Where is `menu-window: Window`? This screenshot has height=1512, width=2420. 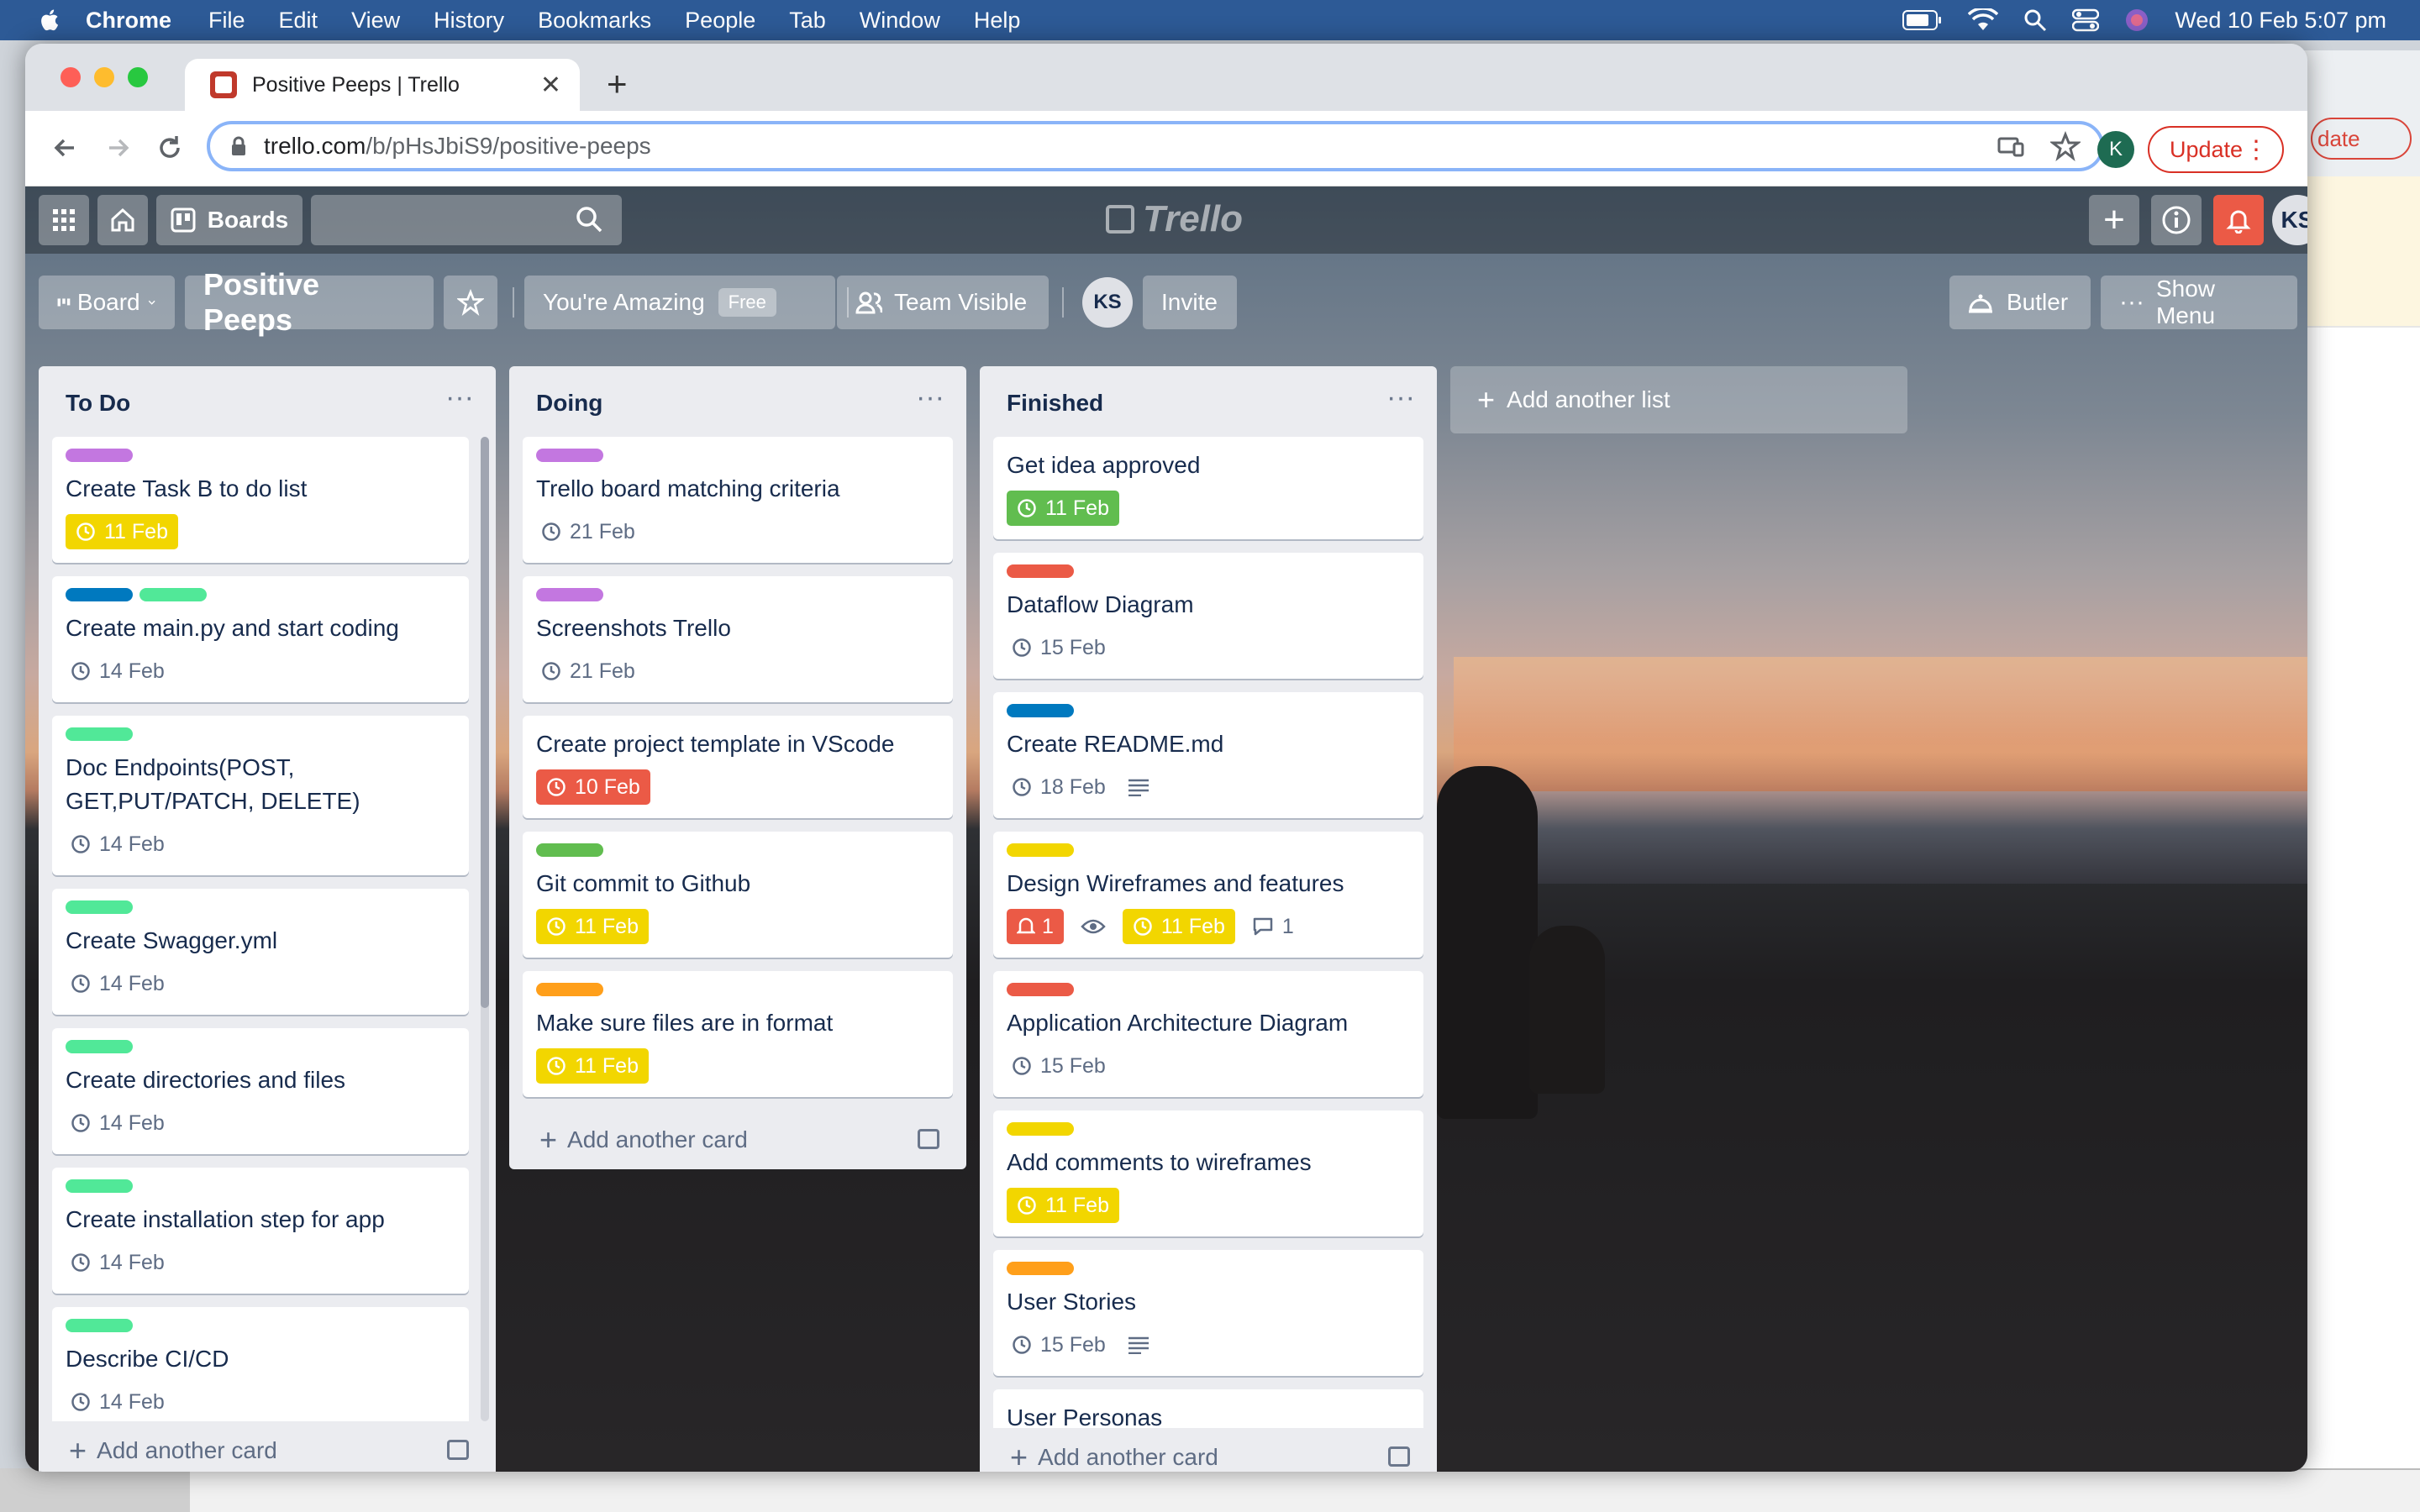 menu-window: Window is located at coordinates (900, 21).